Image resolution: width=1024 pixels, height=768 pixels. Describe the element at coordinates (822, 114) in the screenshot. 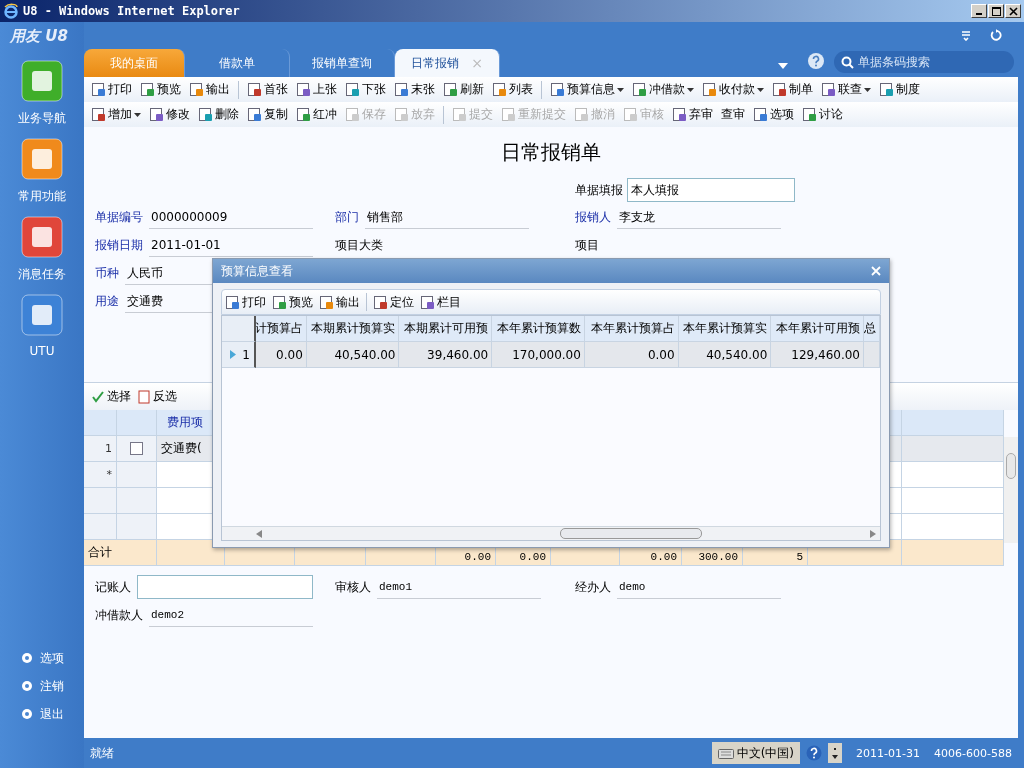

I see `toolbar-button: 讨论` at that location.